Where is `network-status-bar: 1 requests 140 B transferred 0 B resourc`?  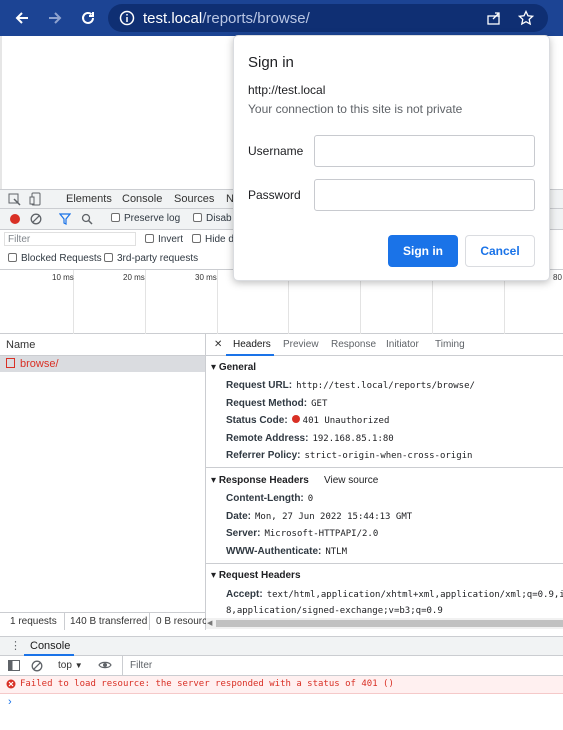
network-status-bar: 1 requests 140 B transferred 0 B resourc is located at coordinates (104, 621).